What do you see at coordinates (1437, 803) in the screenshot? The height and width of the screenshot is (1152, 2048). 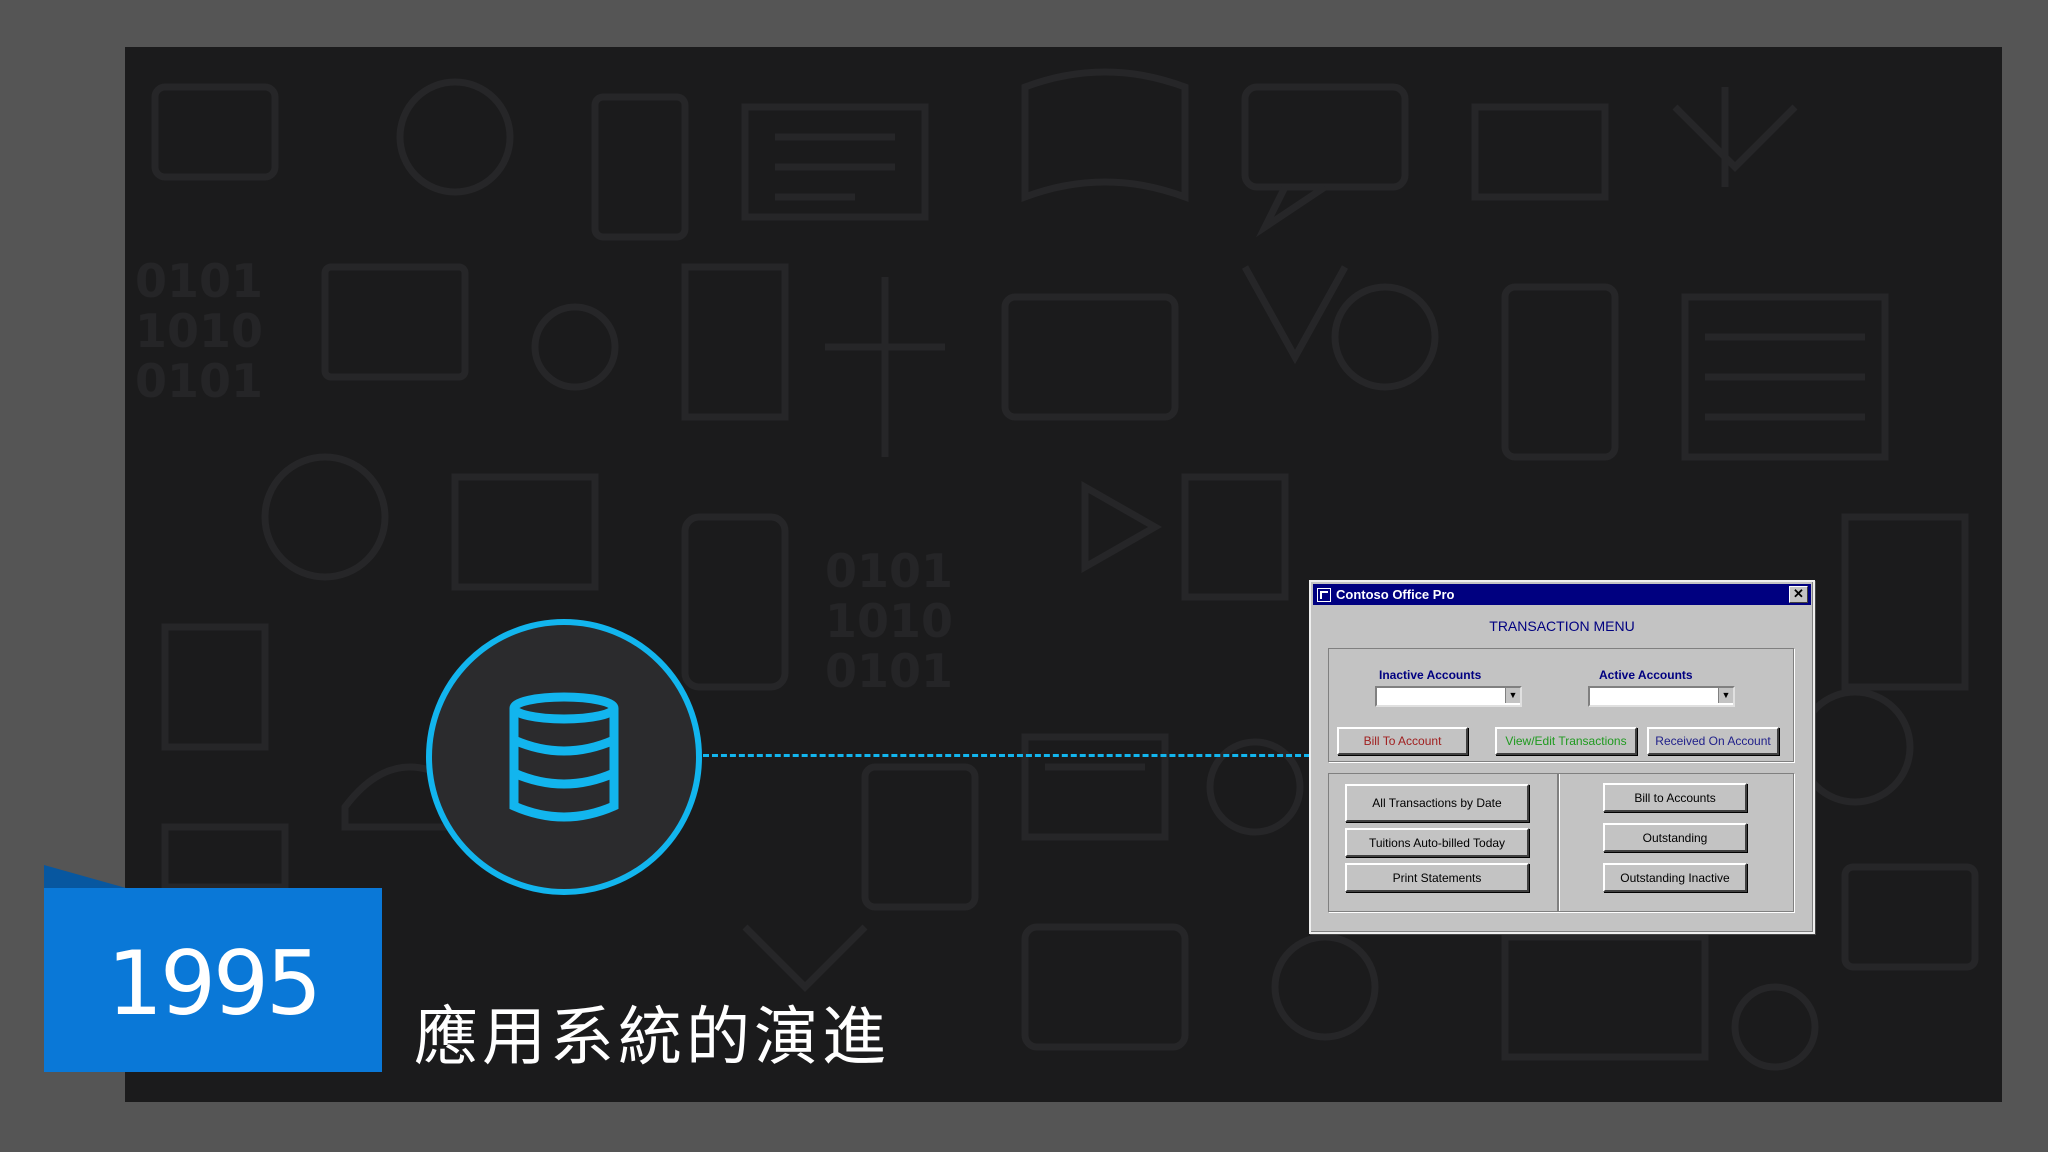 I see `all-transactions-by-date-button: All Transactions by Date` at bounding box center [1437, 803].